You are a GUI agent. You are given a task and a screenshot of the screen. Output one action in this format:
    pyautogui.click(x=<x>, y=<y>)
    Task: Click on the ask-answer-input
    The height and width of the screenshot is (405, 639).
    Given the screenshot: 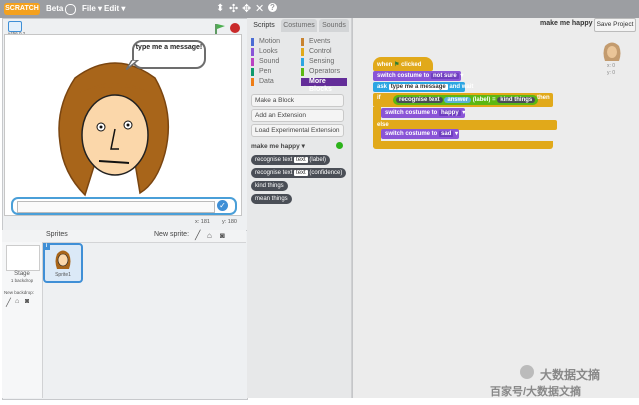 What is the action you would take?
    pyautogui.click(x=116, y=207)
    